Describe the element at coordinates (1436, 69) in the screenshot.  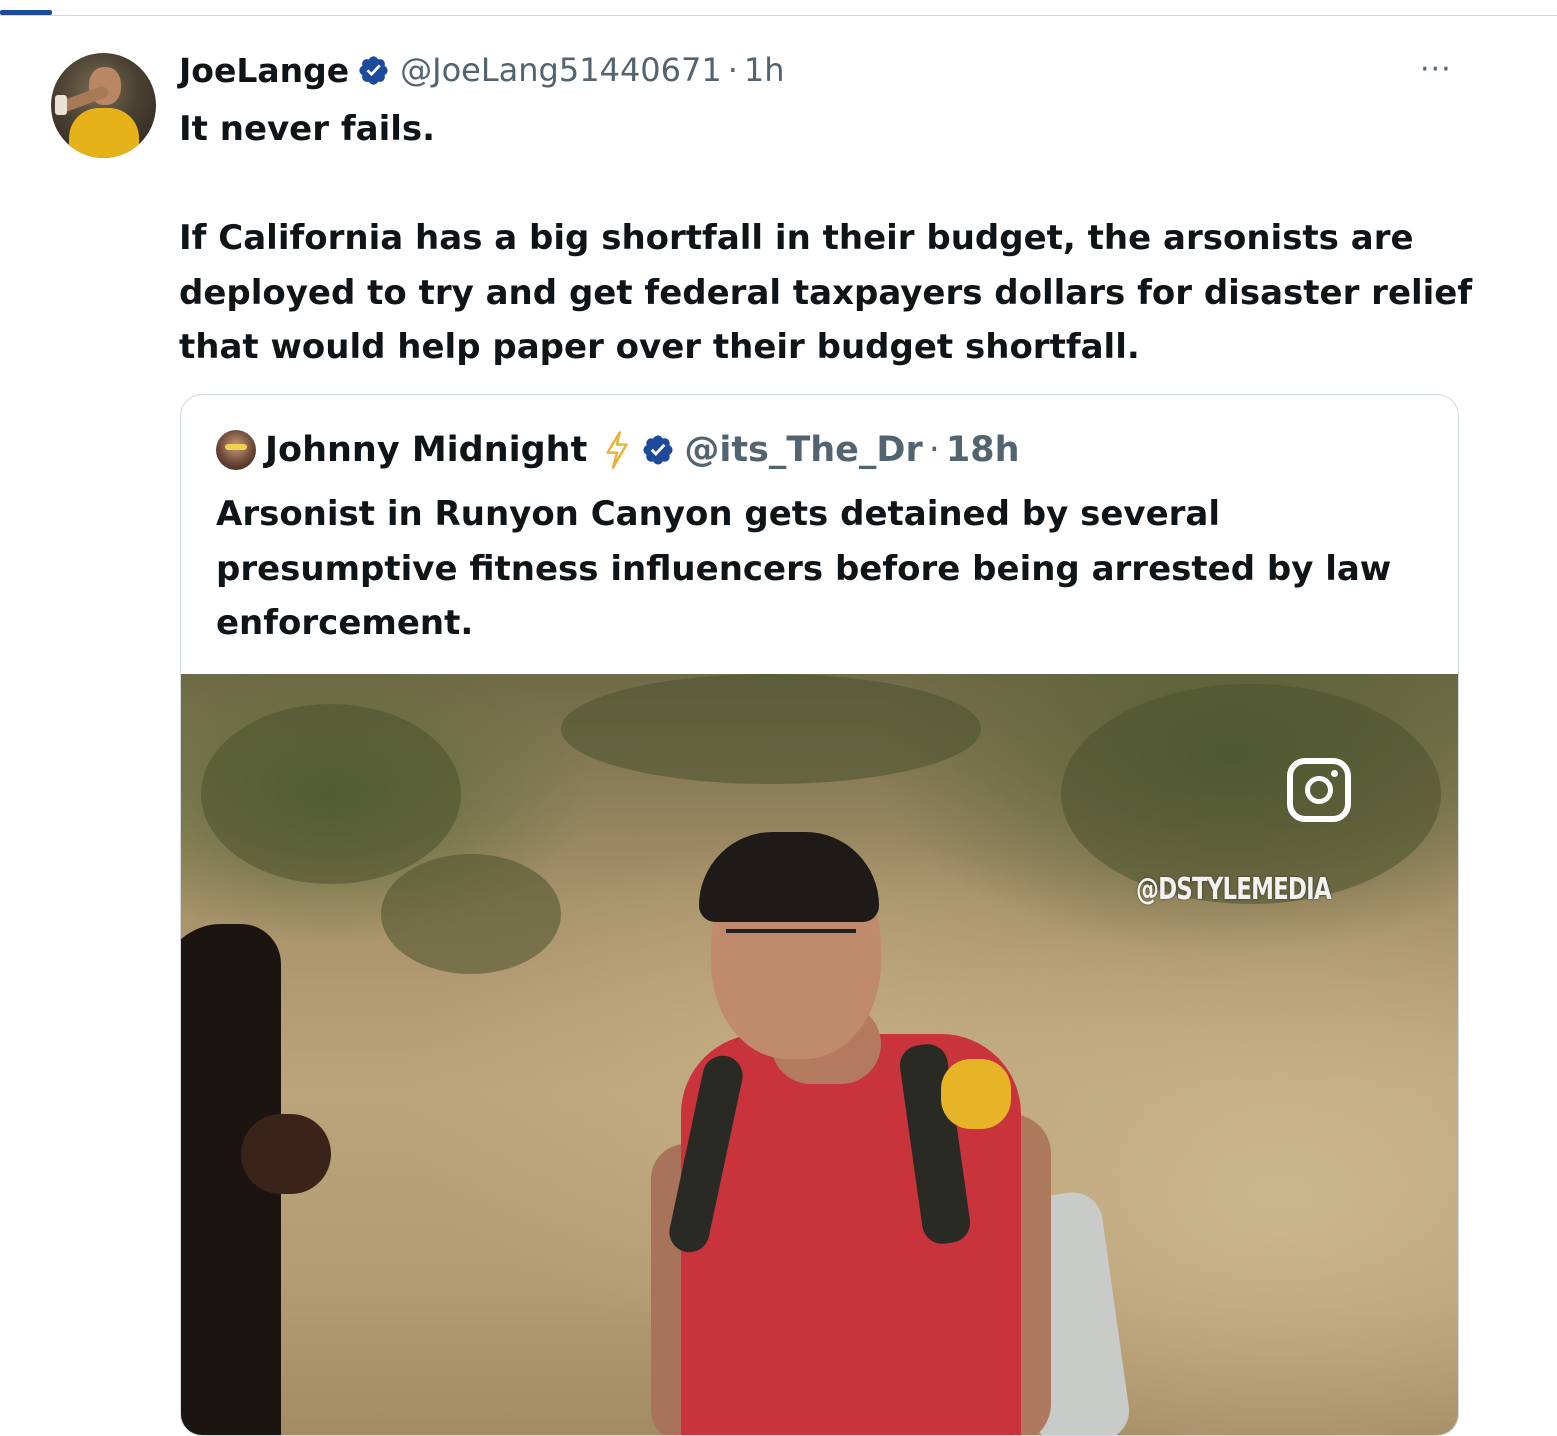
I see `more-options-icon: ···` at that location.